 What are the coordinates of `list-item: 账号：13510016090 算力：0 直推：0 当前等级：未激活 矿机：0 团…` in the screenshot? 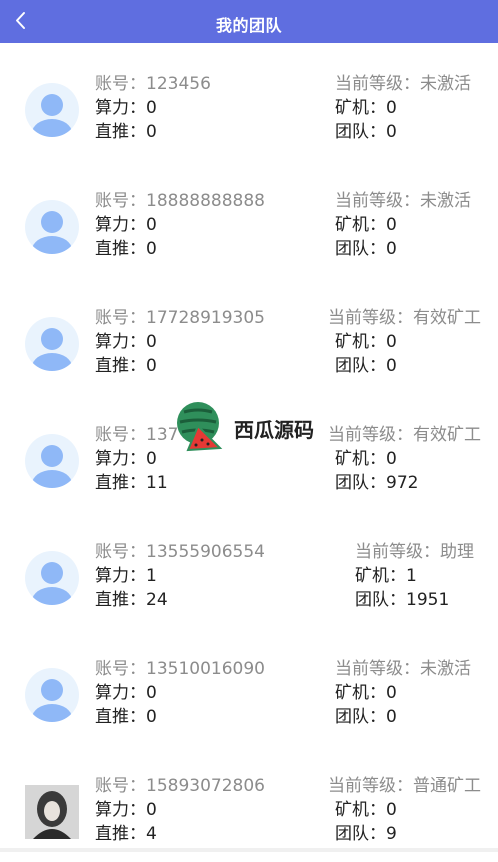 It's located at (249, 686).